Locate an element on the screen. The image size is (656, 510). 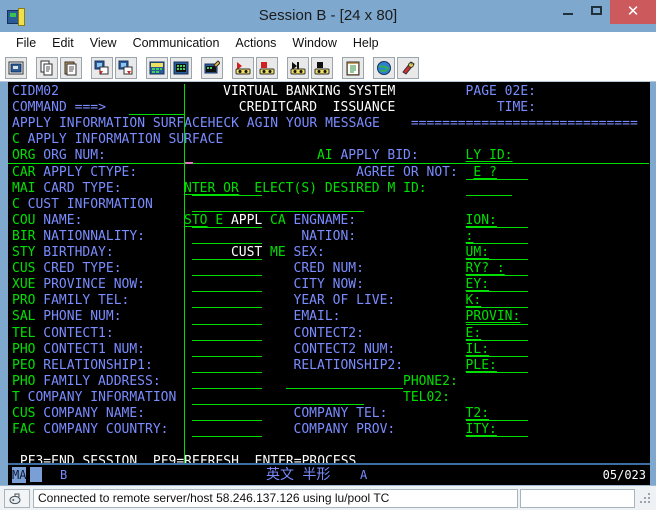
terminal-row: CUS CRED TYPE: CRED NUM: RY? : is located at coordinates (331, 269).